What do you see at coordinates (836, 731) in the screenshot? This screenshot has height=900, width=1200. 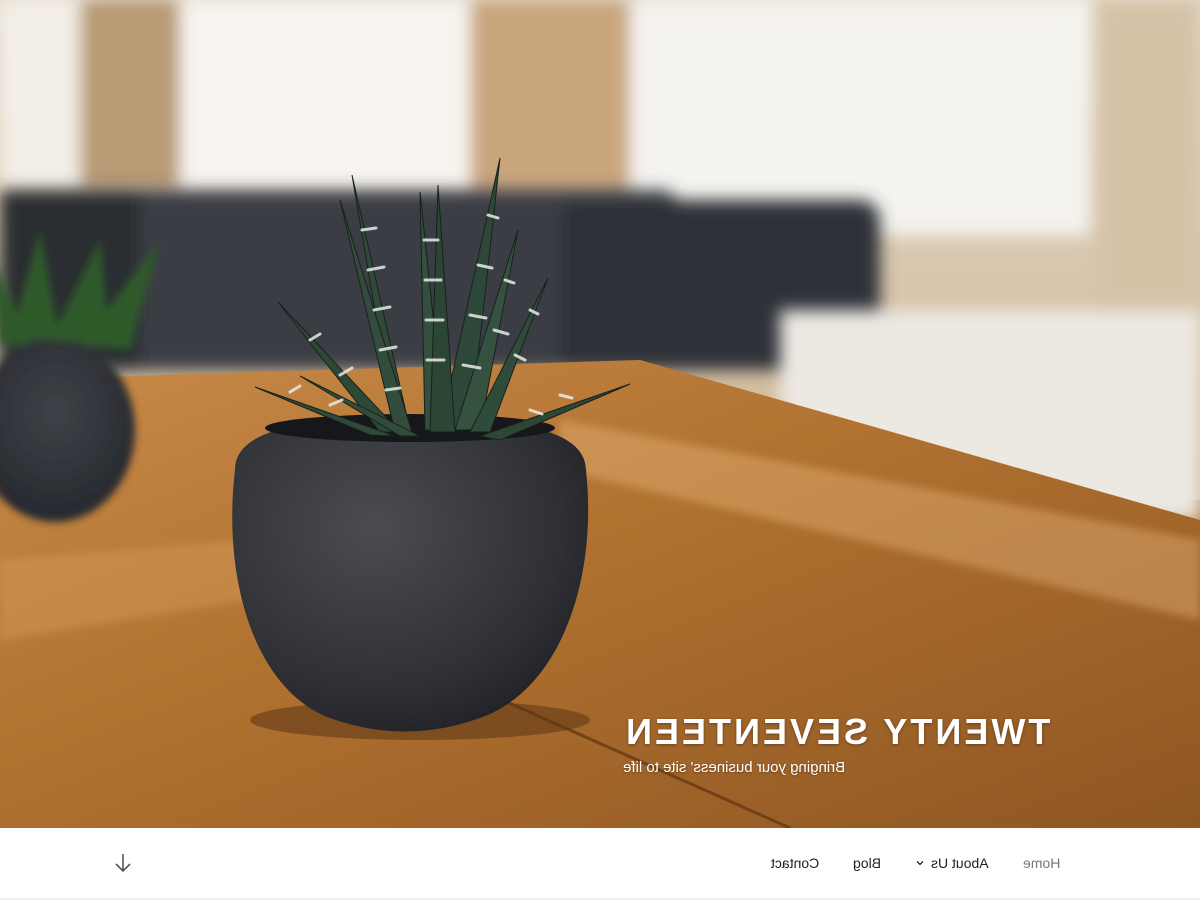 I see `site-title: TWENTY SEVENTEEN` at bounding box center [836, 731].